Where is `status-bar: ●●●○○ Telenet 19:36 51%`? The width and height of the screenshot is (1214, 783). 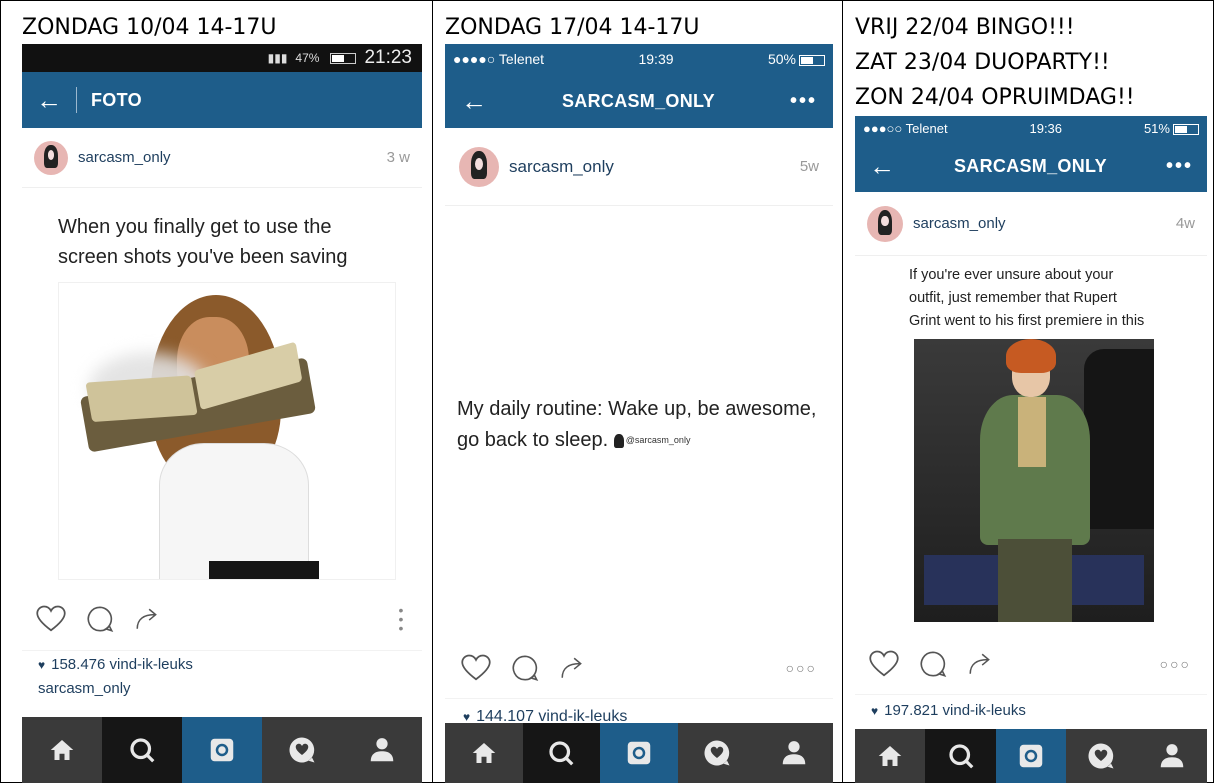
status-bar: ●●●○○ Telenet 19:36 51% is located at coordinates (1031, 128).